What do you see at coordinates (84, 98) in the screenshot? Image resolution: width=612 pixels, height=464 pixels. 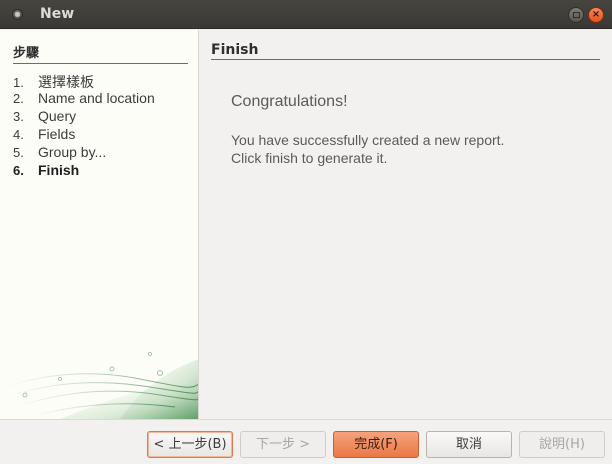 I see `step-item: 2. Name and location` at bounding box center [84, 98].